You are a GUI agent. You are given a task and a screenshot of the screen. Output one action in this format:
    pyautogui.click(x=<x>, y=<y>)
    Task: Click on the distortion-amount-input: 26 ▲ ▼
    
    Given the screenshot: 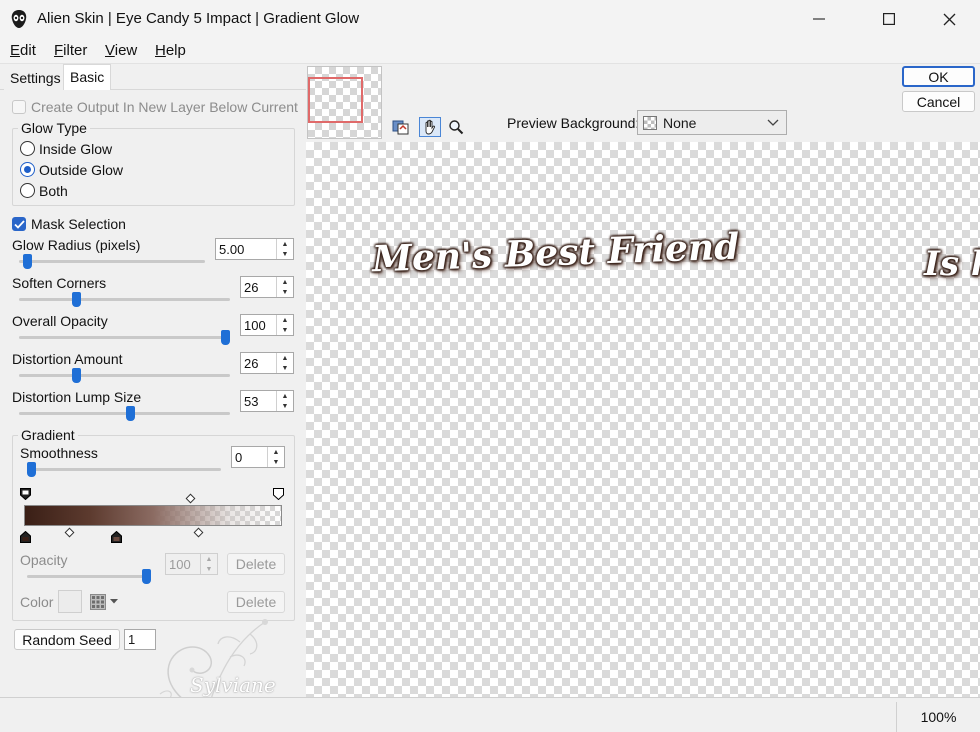 What is the action you would take?
    pyautogui.click(x=267, y=363)
    